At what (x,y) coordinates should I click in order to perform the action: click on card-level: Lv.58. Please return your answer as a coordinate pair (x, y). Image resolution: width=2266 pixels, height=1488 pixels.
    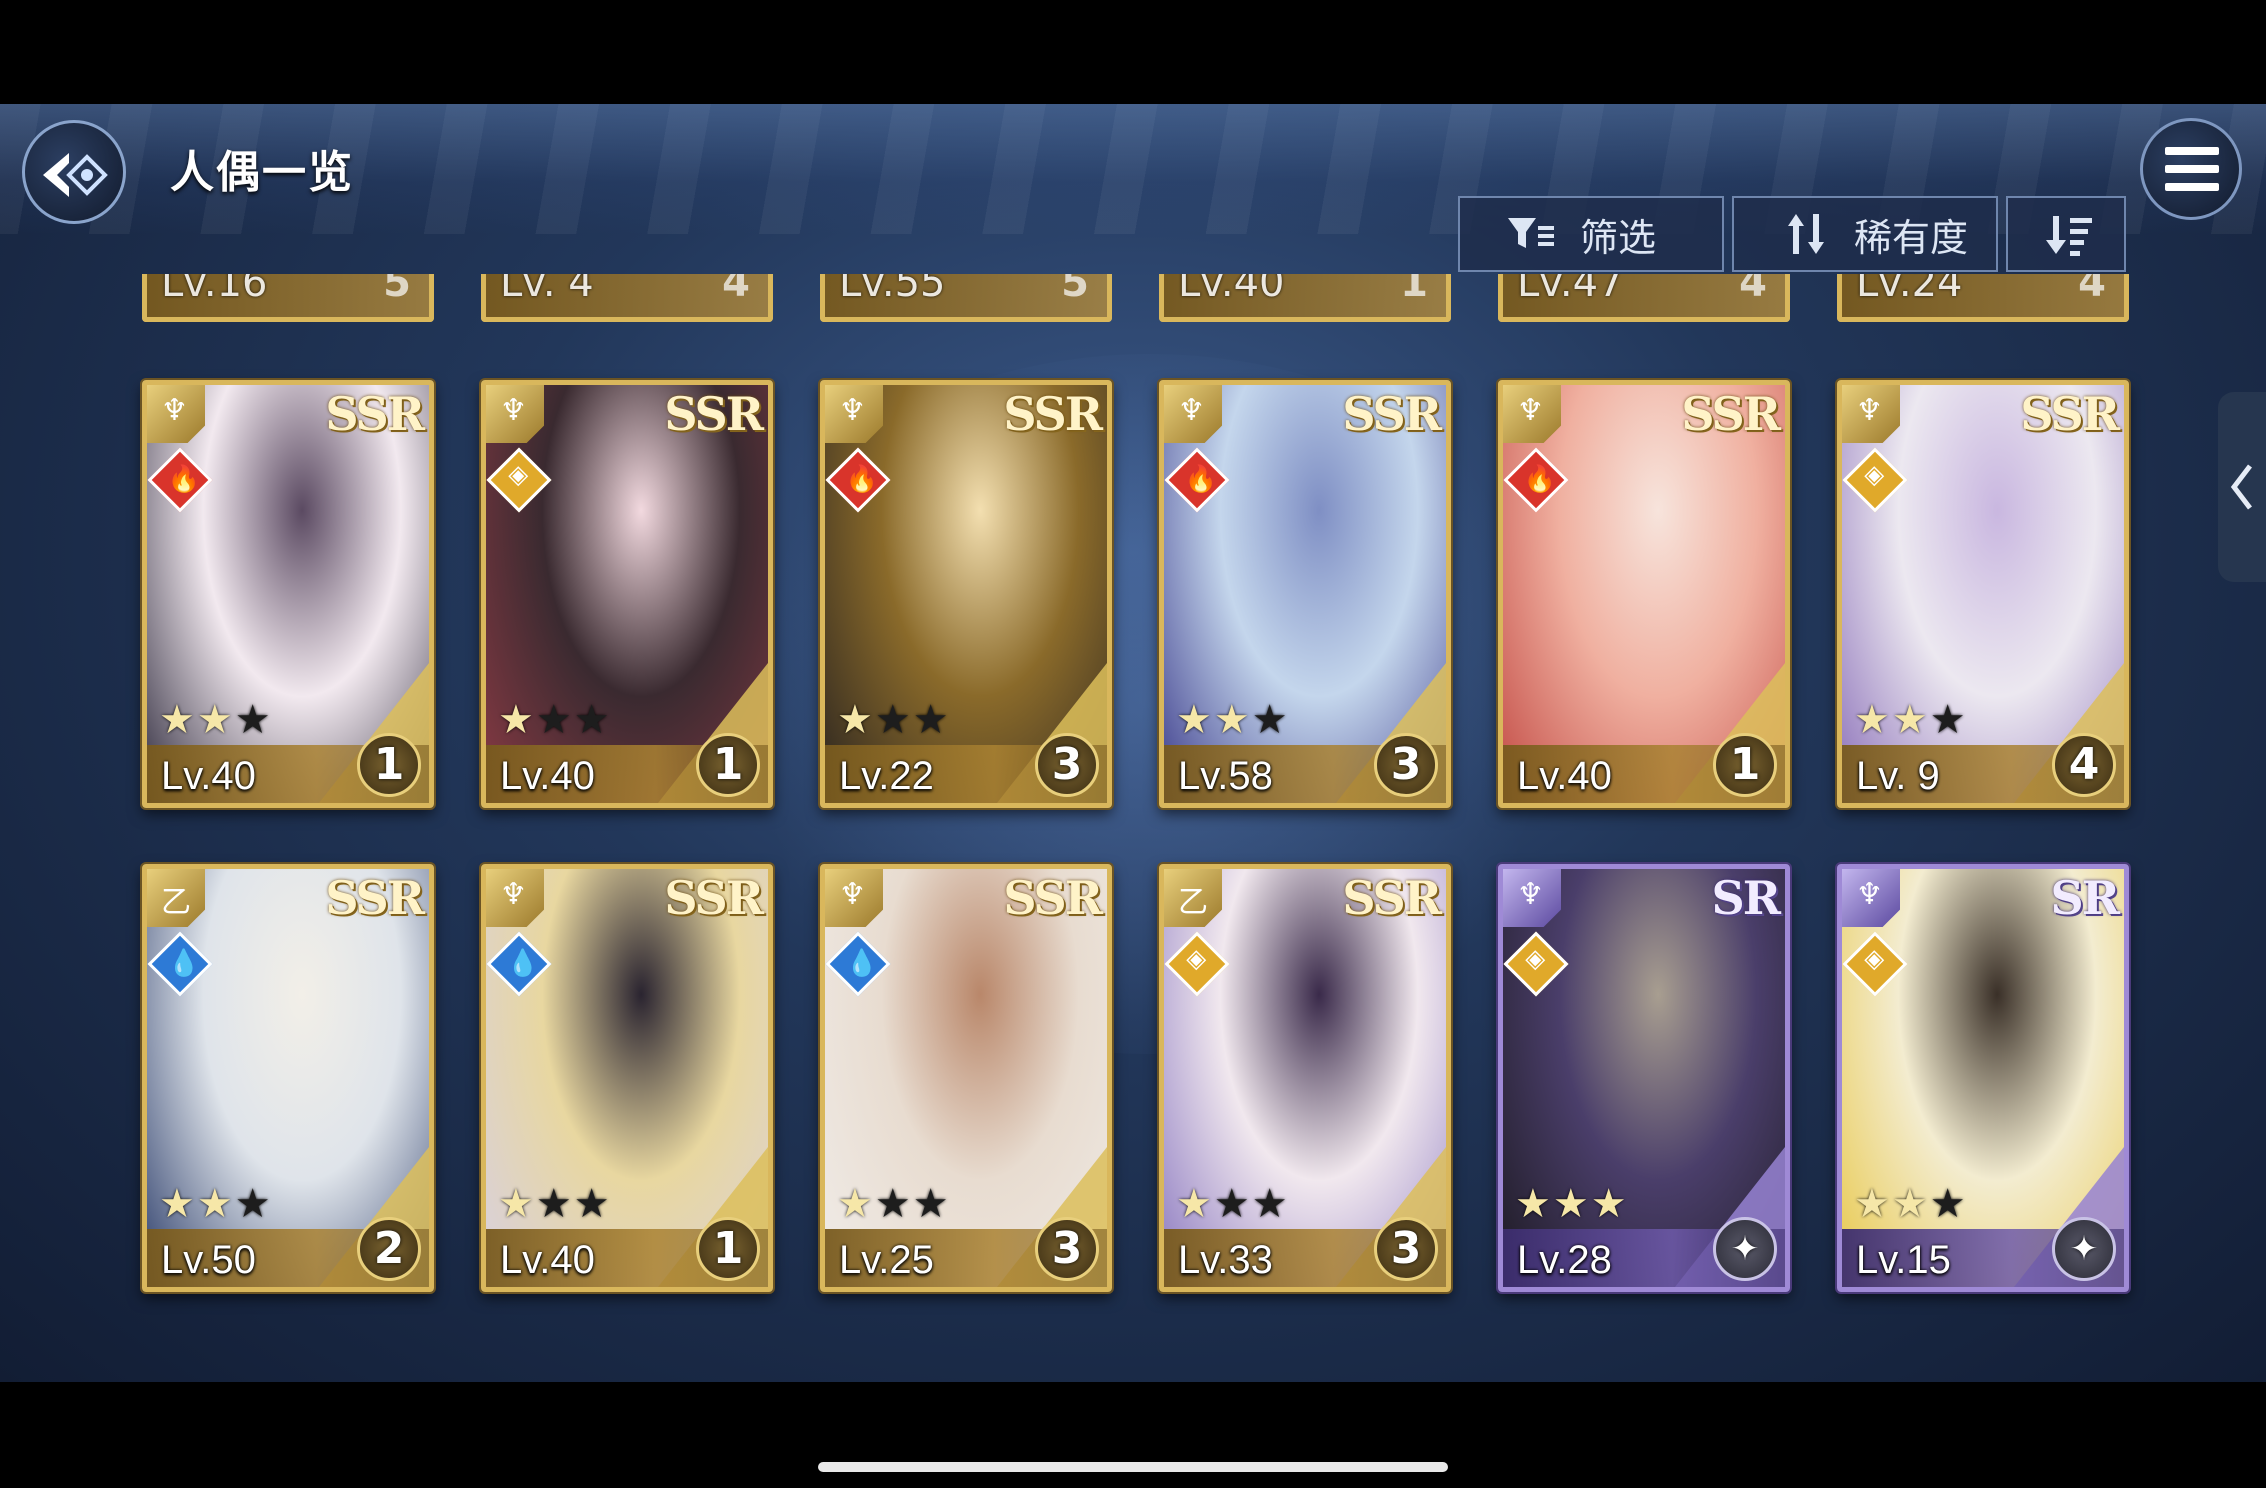
    Looking at the image, I should click on (1225, 776).